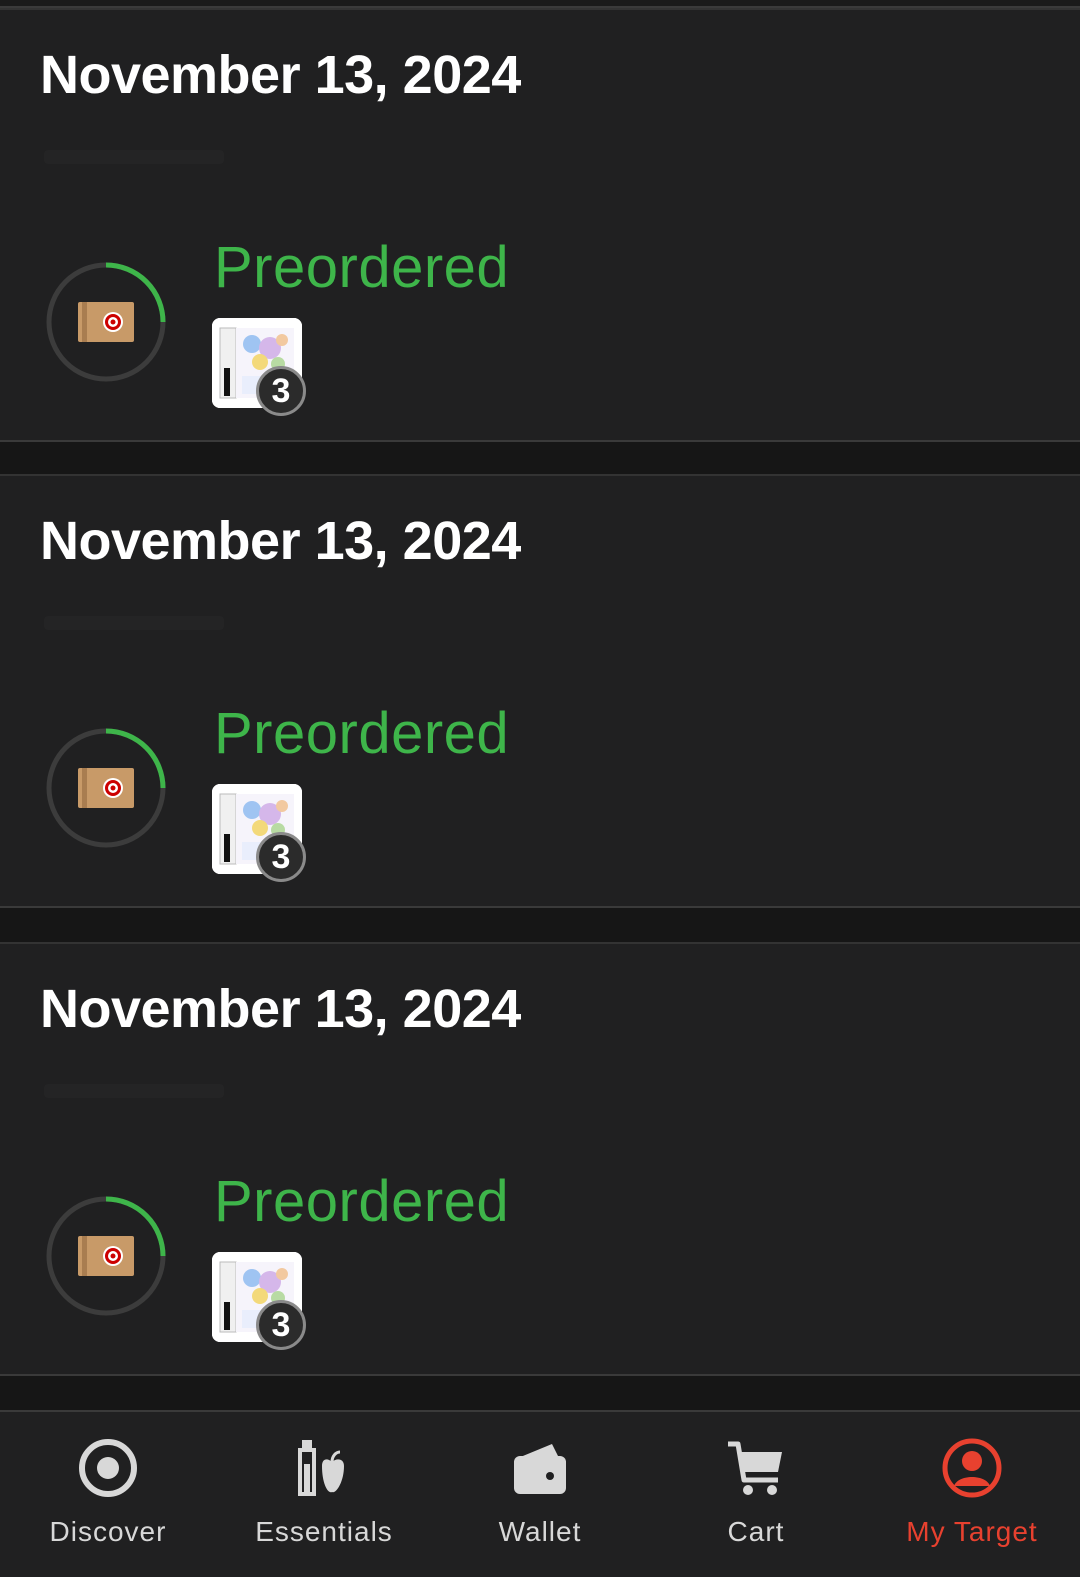  Describe the element at coordinates (540, 1531) in the screenshot. I see `tab-label: Wallet` at that location.